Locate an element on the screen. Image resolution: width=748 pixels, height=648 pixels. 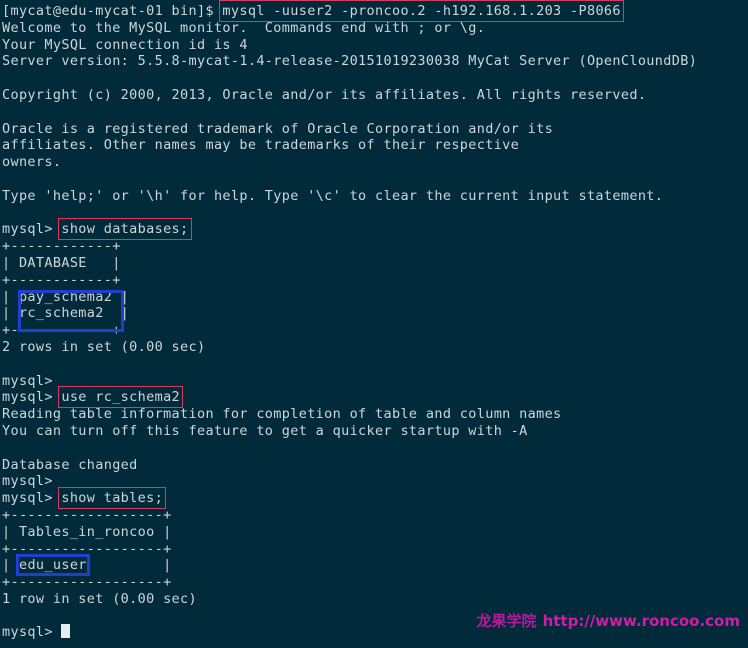
shell-prompt: [mycat@edu-mycat-01 bin]$ is located at coordinates (112, 11).